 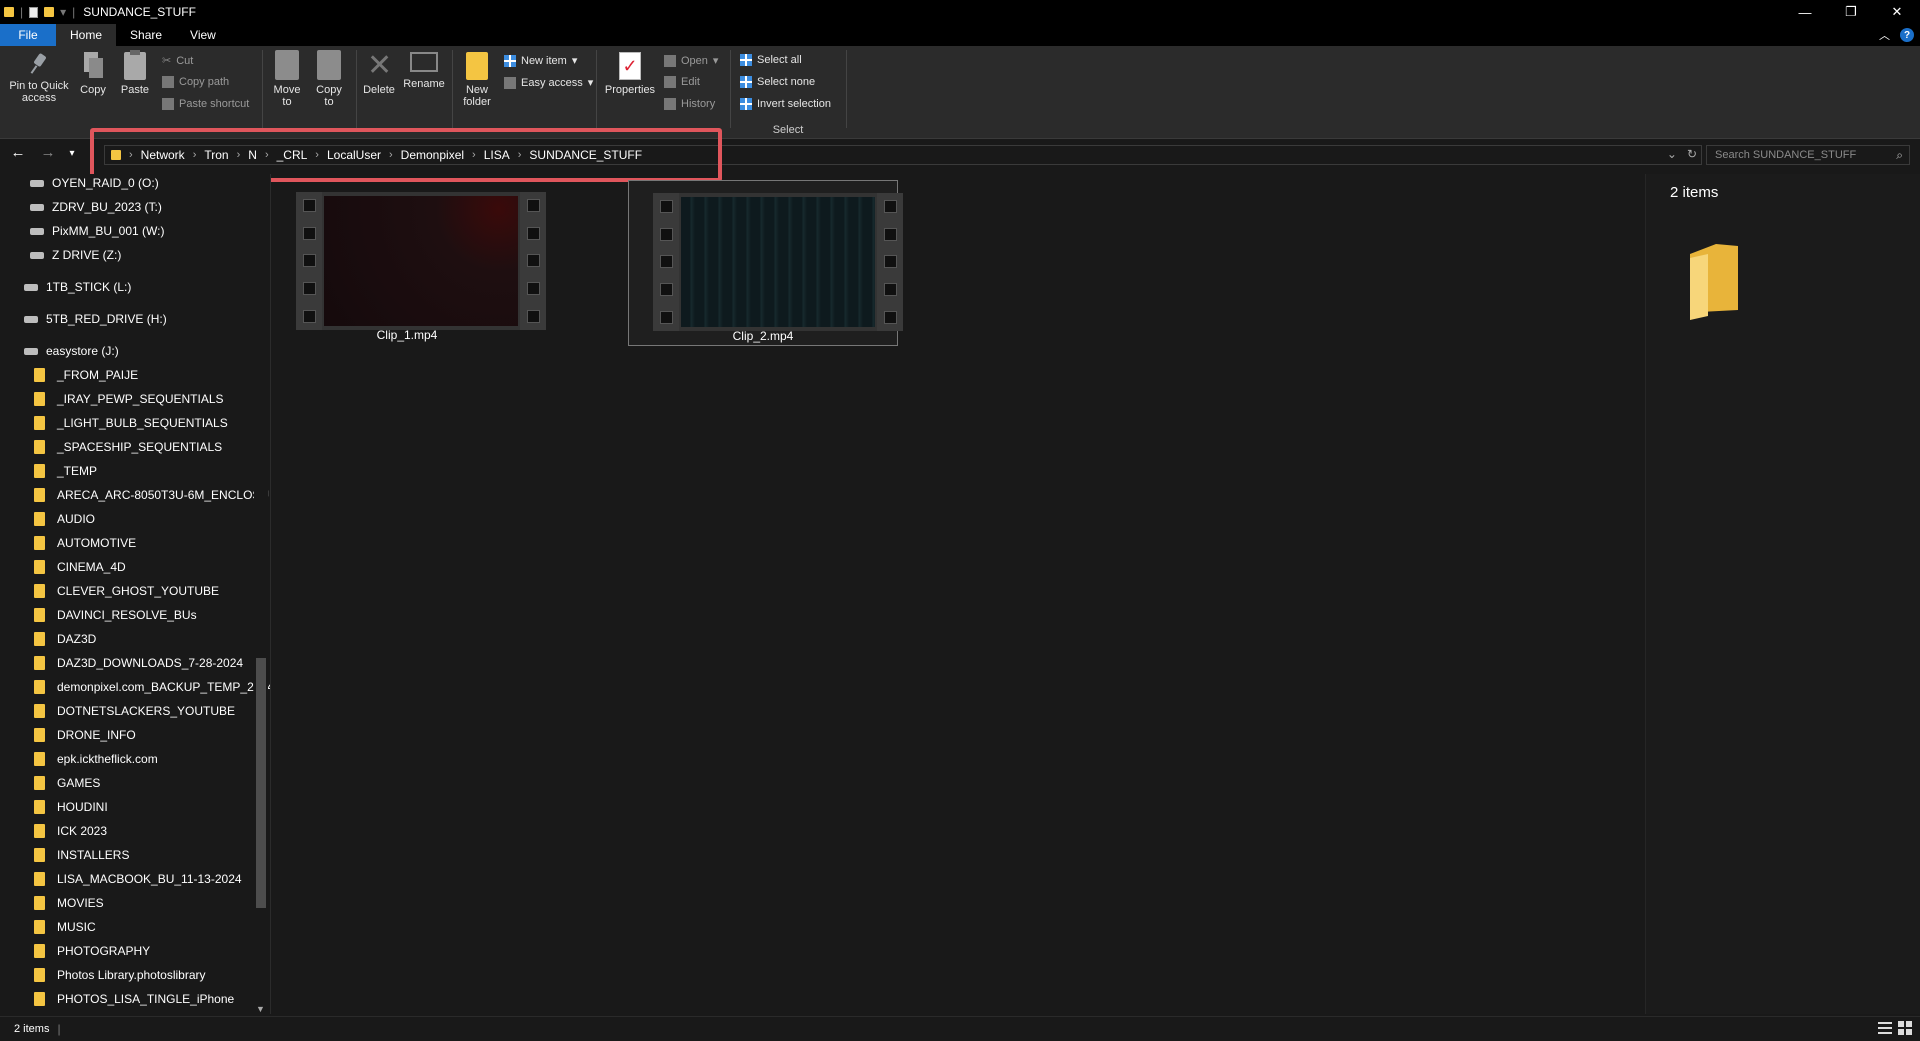 What do you see at coordinates (287, 79) in the screenshot?
I see `move-to-button: Move to` at bounding box center [287, 79].